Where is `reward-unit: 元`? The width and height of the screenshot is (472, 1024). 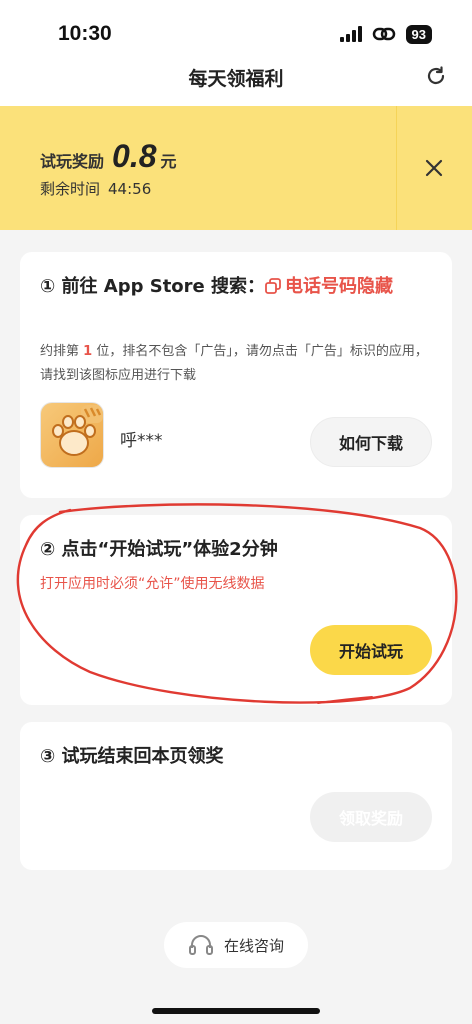
reward-unit: 元 is located at coordinates (168, 161).